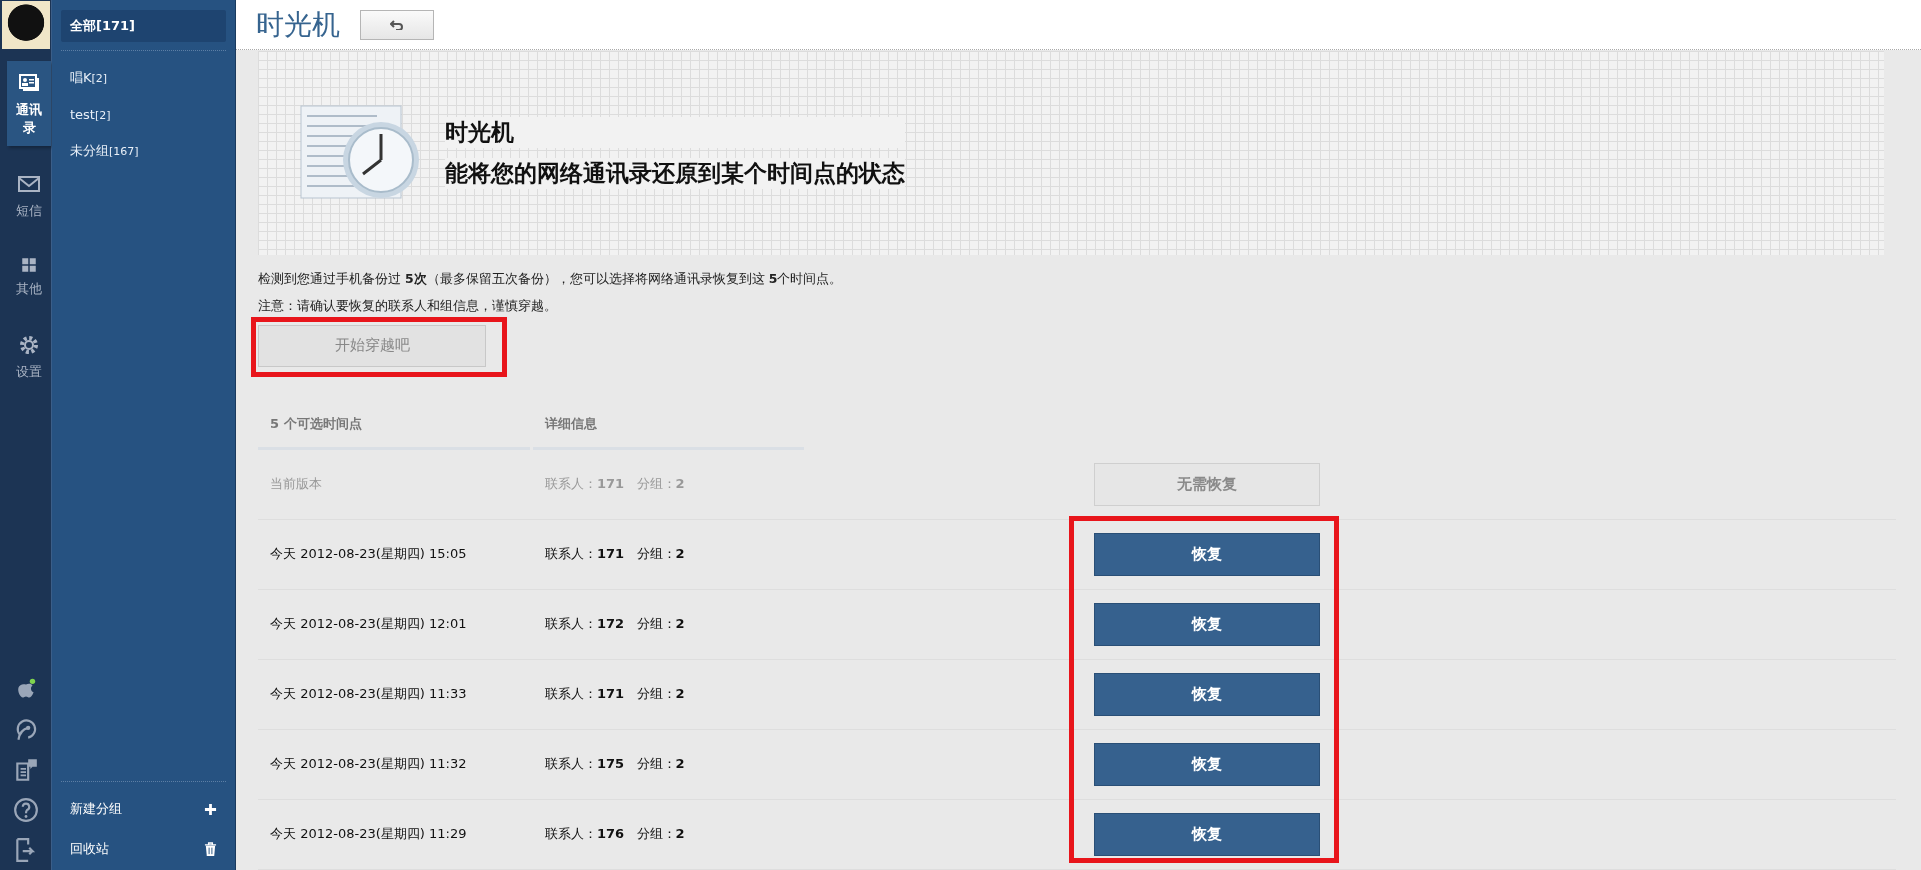 The width and height of the screenshot is (1921, 870). I want to click on time-cell-text: 今天 2012-08-23(星期四) 11:32, so click(368, 764).